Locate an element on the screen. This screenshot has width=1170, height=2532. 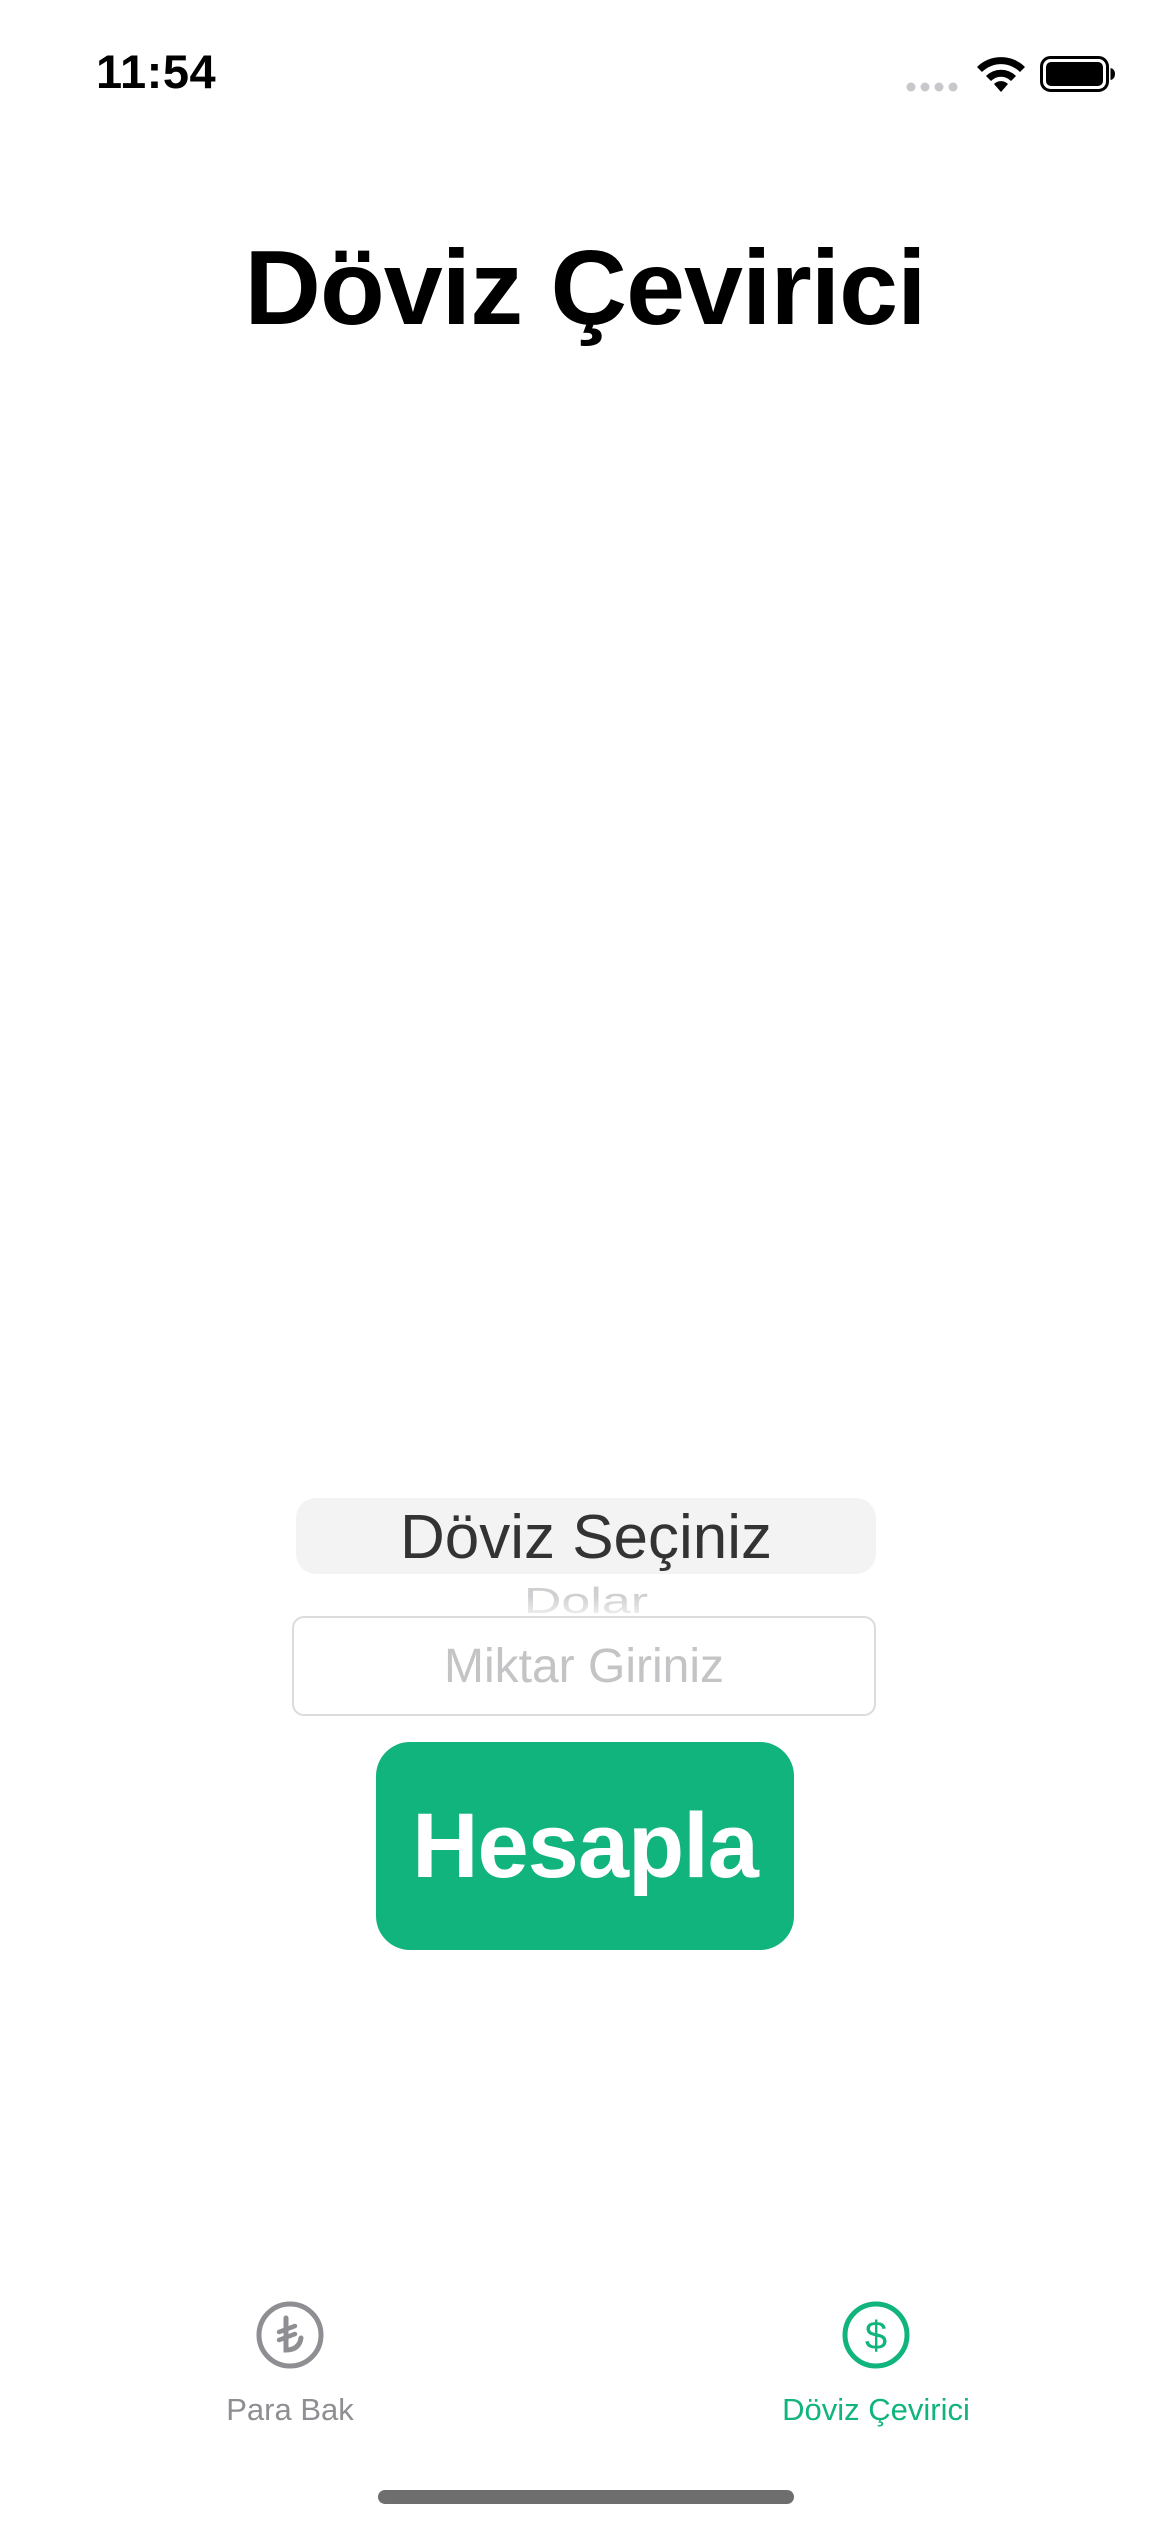
calculate-button: Hesapla is located at coordinates (585, 1846).